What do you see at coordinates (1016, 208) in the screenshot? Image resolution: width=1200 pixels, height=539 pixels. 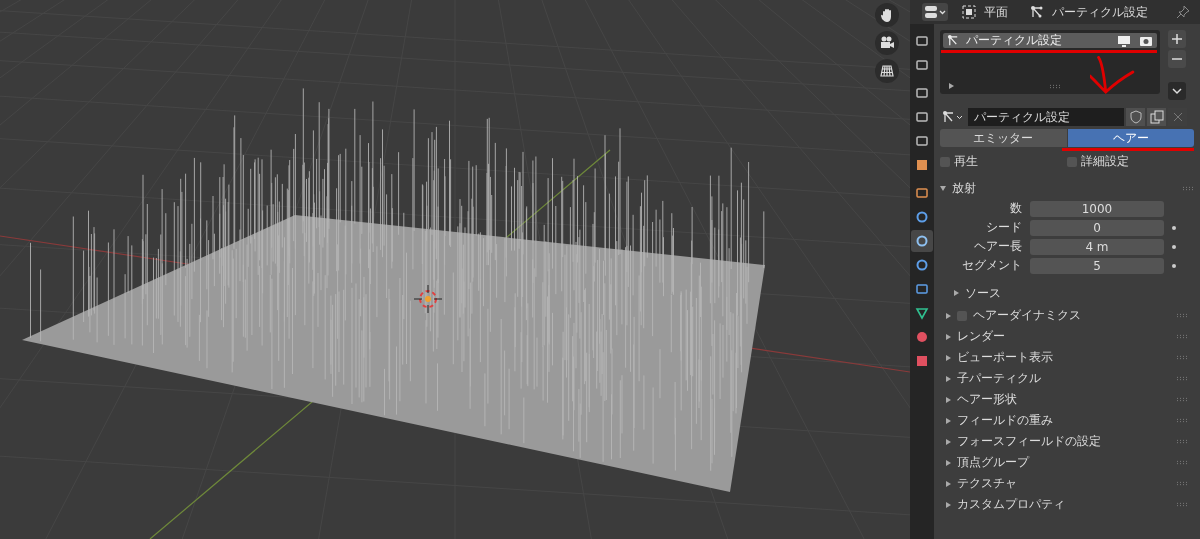 I see `field-label: 数` at bounding box center [1016, 208].